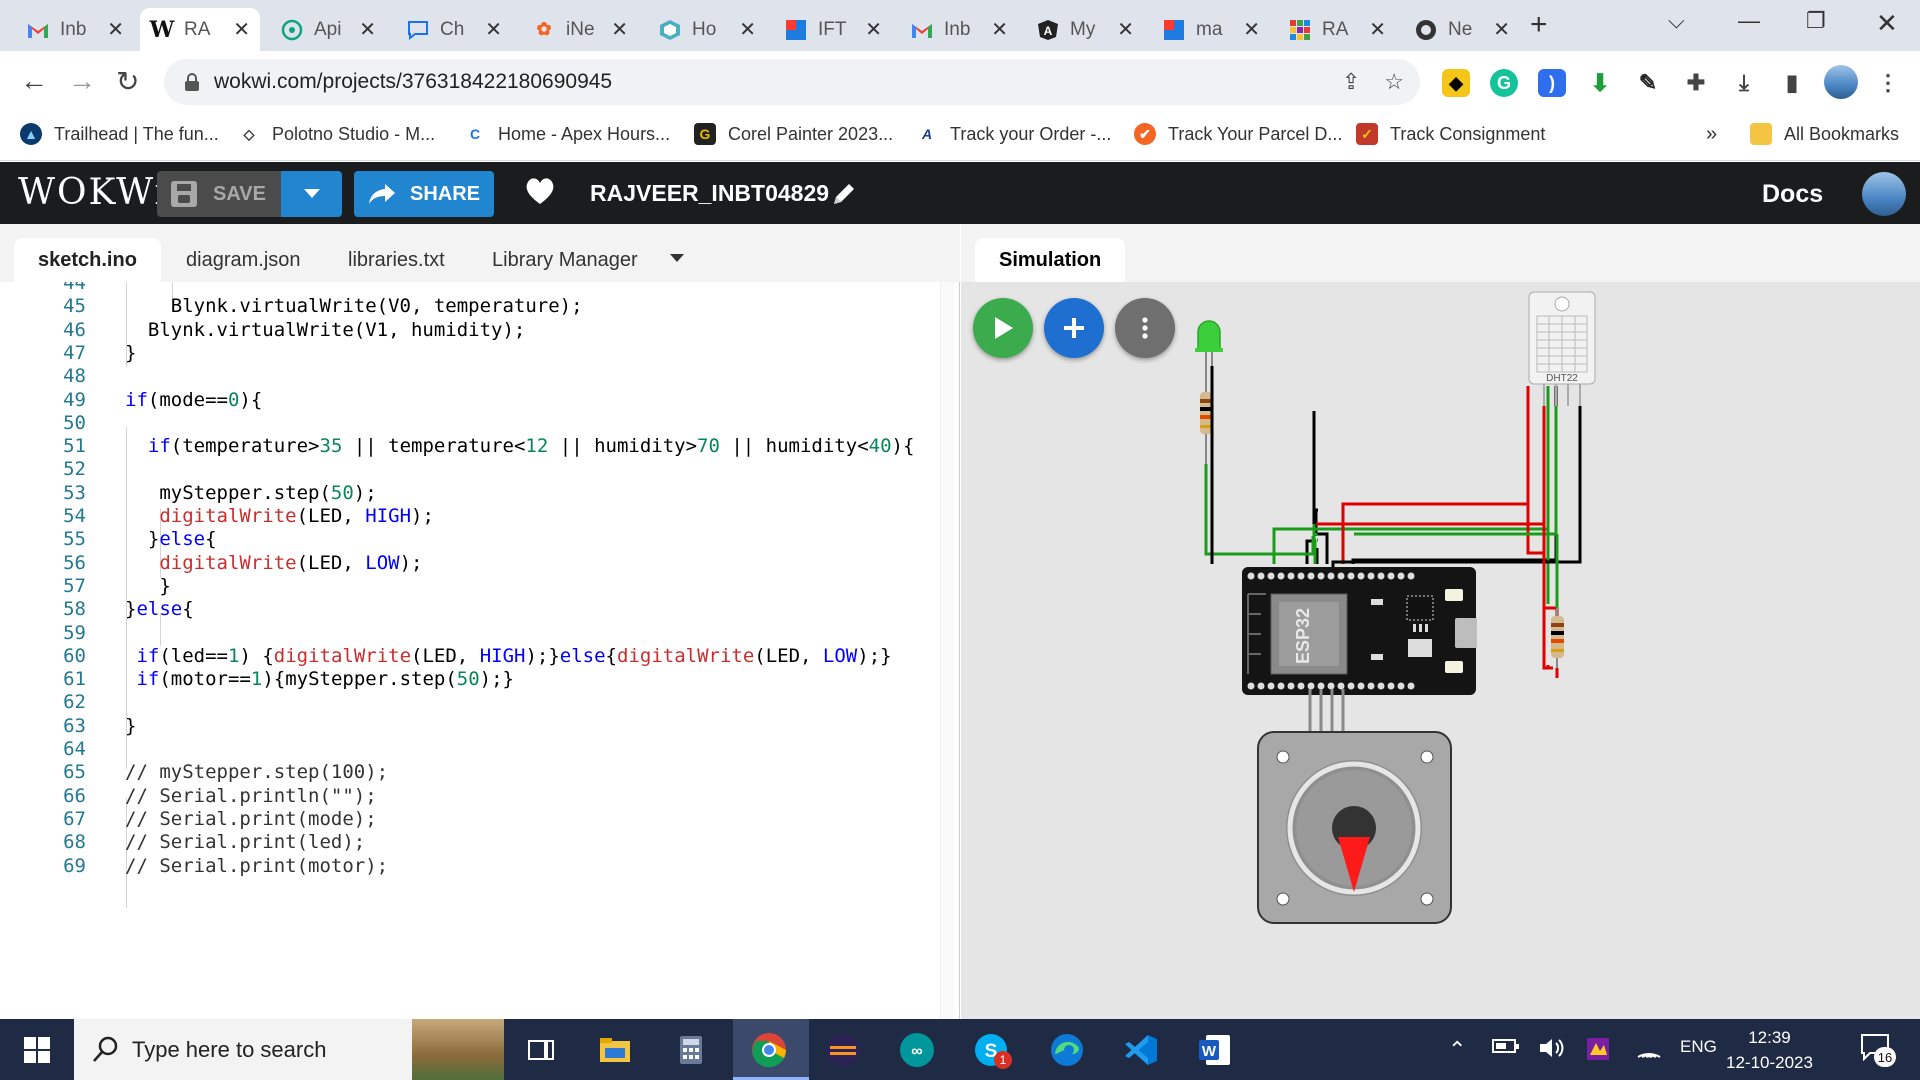 Image resolution: width=1920 pixels, height=1080 pixels. What do you see at coordinates (37, 1050) in the screenshot?
I see `windows-start-icon` at bounding box center [37, 1050].